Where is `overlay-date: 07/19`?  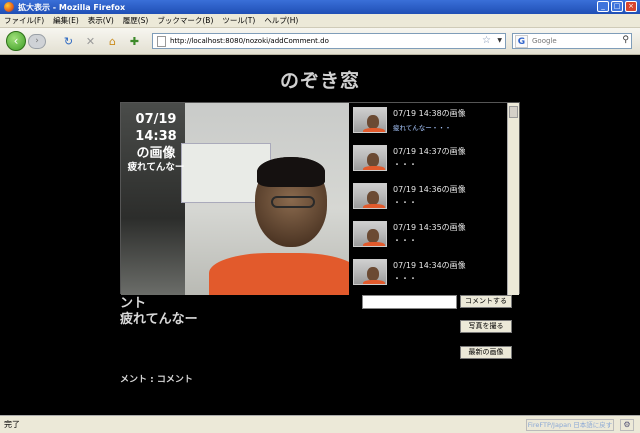 overlay-date: 07/19 is located at coordinates (156, 119).